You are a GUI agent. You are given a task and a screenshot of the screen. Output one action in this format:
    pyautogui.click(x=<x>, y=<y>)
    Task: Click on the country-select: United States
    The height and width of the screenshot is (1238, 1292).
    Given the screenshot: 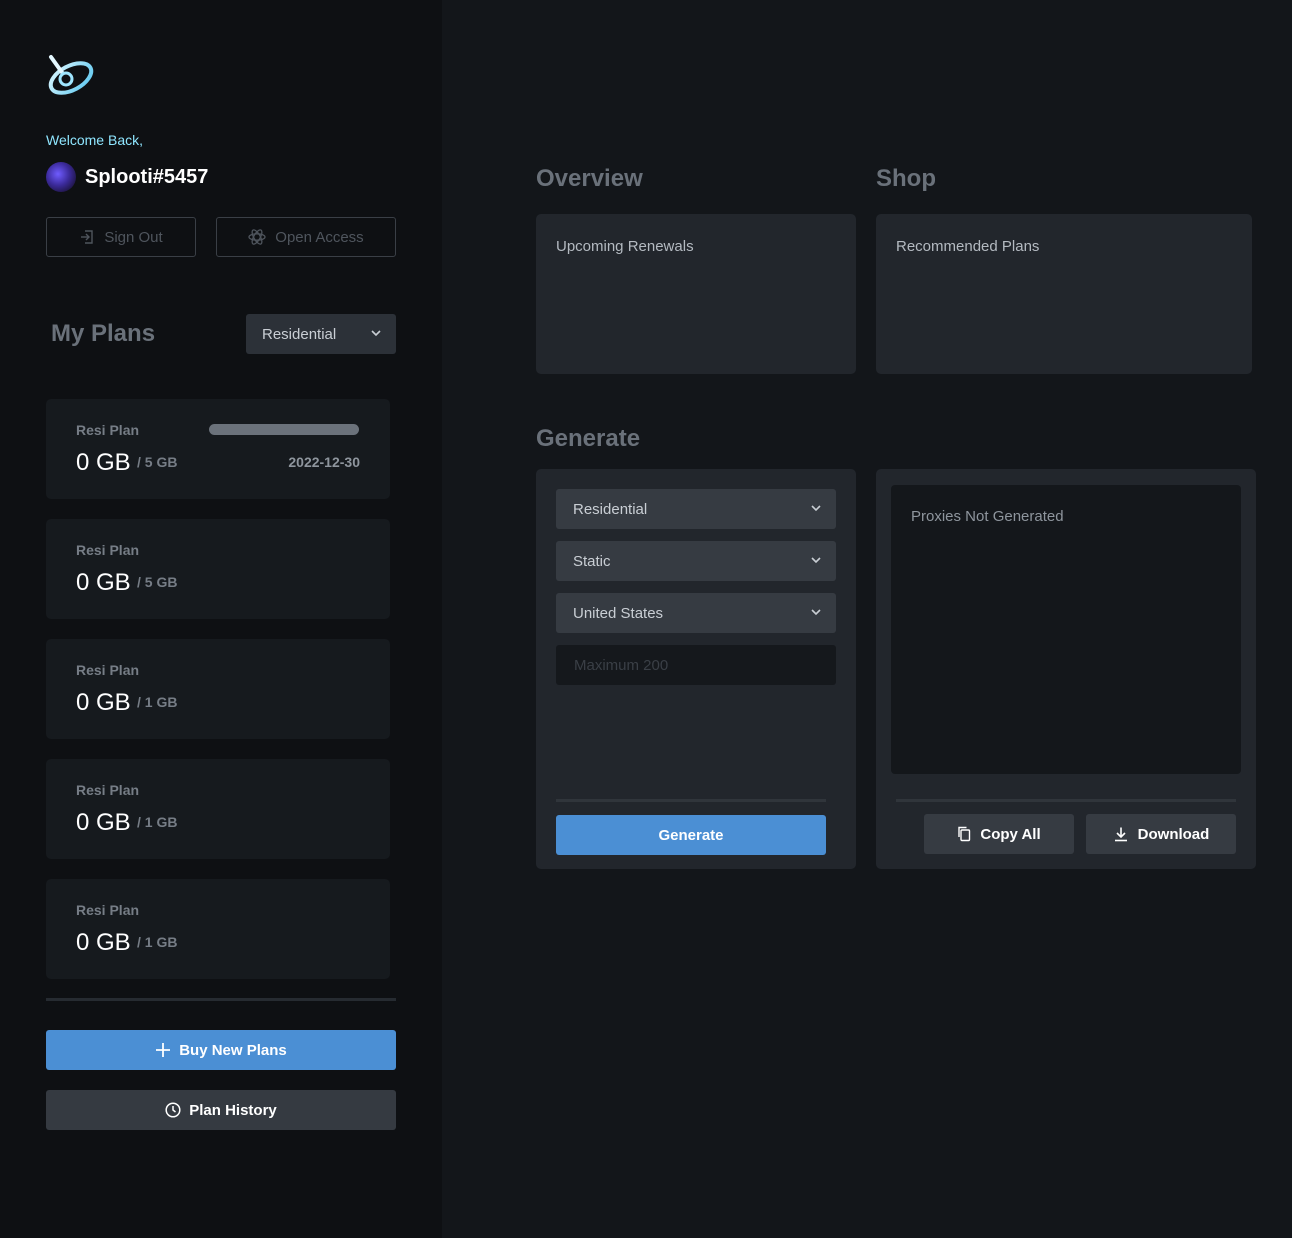 What is the action you would take?
    pyautogui.click(x=696, y=613)
    